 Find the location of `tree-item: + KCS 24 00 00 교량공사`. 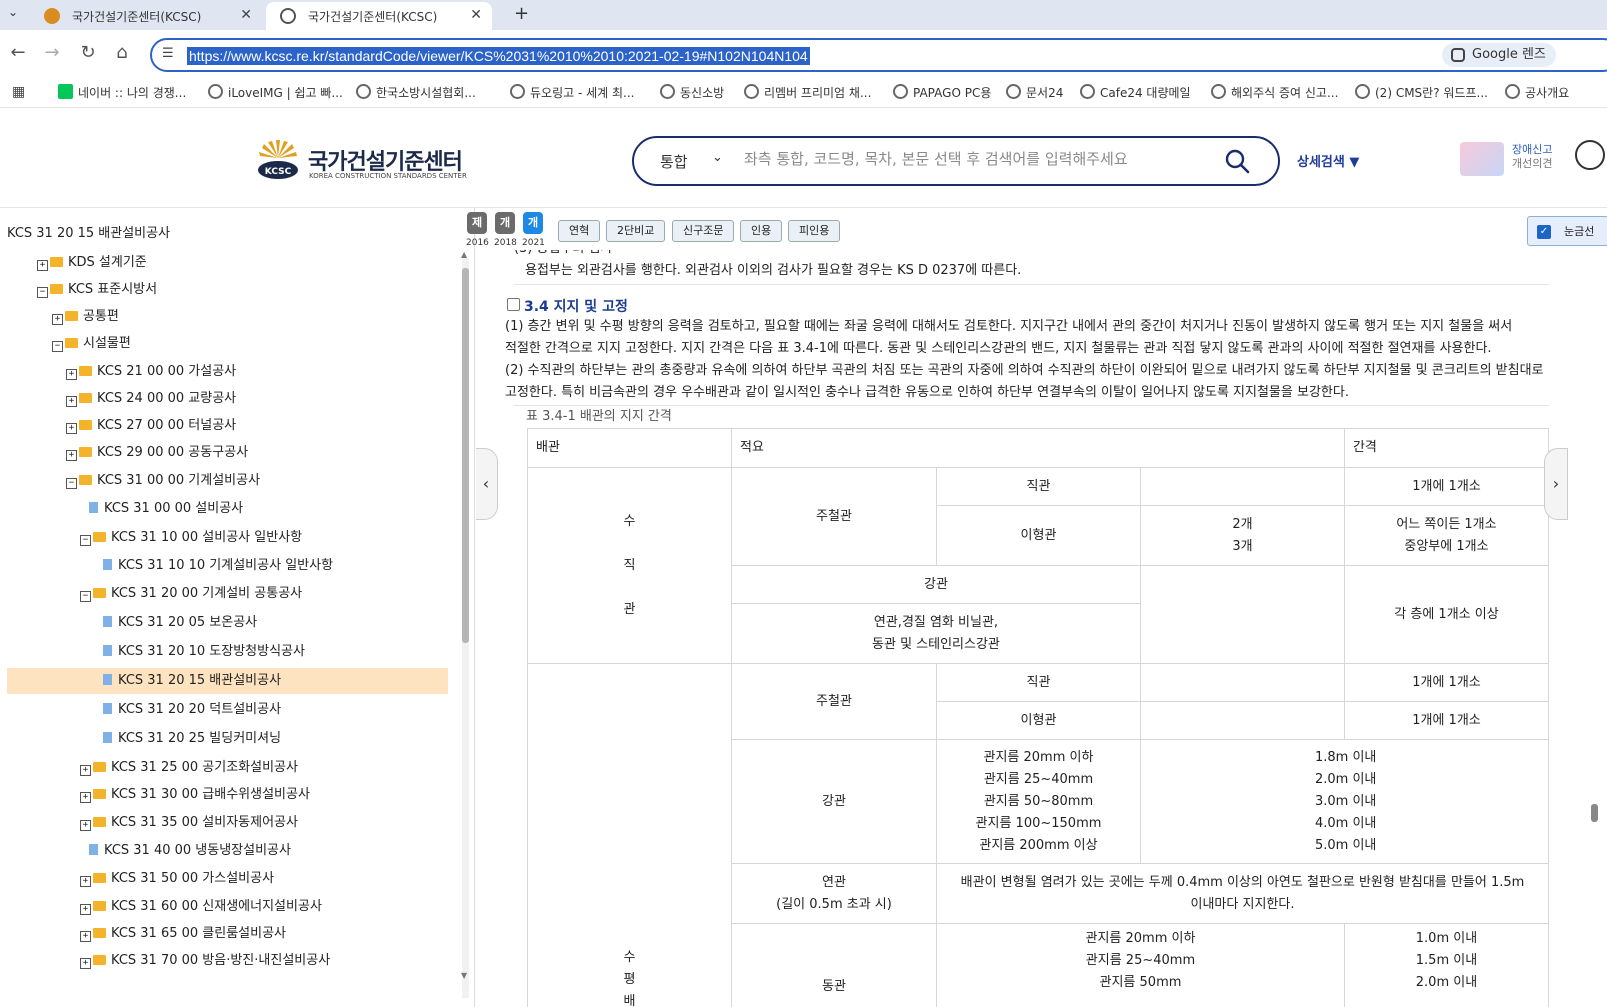

tree-item: + KCS 24 00 00 교량공사 is located at coordinates (227, 399).